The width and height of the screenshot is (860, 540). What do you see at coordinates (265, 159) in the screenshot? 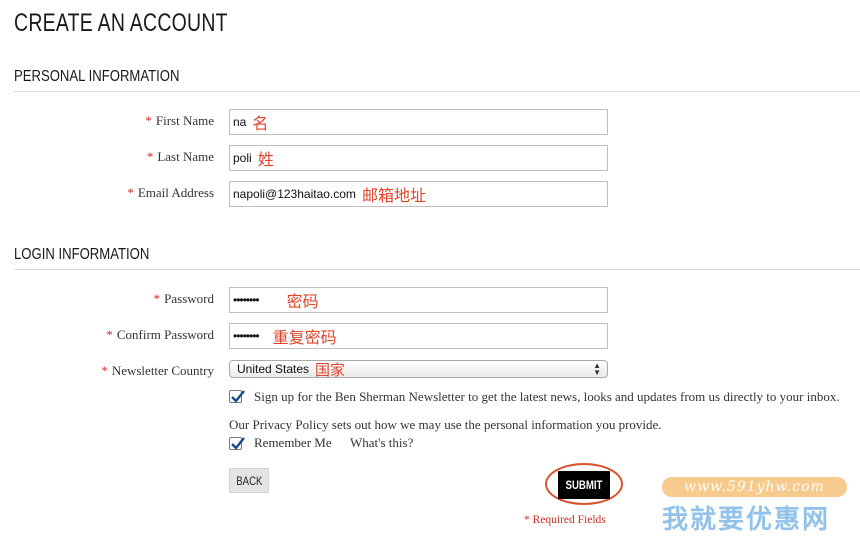
I see `annotation-last-name: 姓` at bounding box center [265, 159].